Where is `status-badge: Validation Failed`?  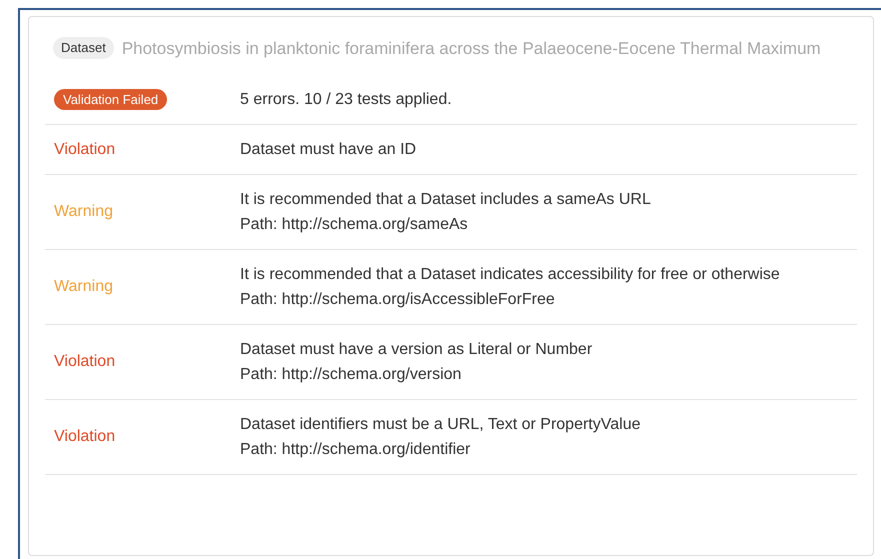 status-badge: Validation Failed is located at coordinates (111, 99).